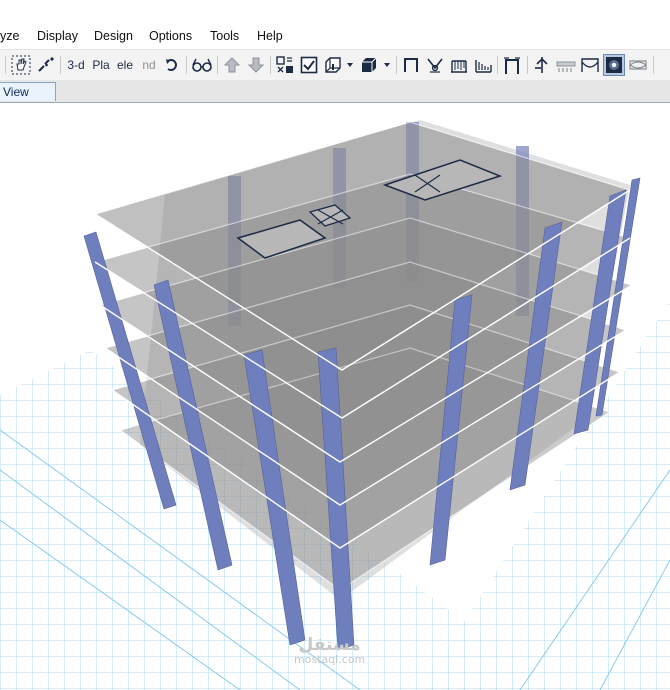 This screenshot has width=670, height=690. What do you see at coordinates (614, 65) in the screenshot?
I see `animate-shape-icon` at bounding box center [614, 65].